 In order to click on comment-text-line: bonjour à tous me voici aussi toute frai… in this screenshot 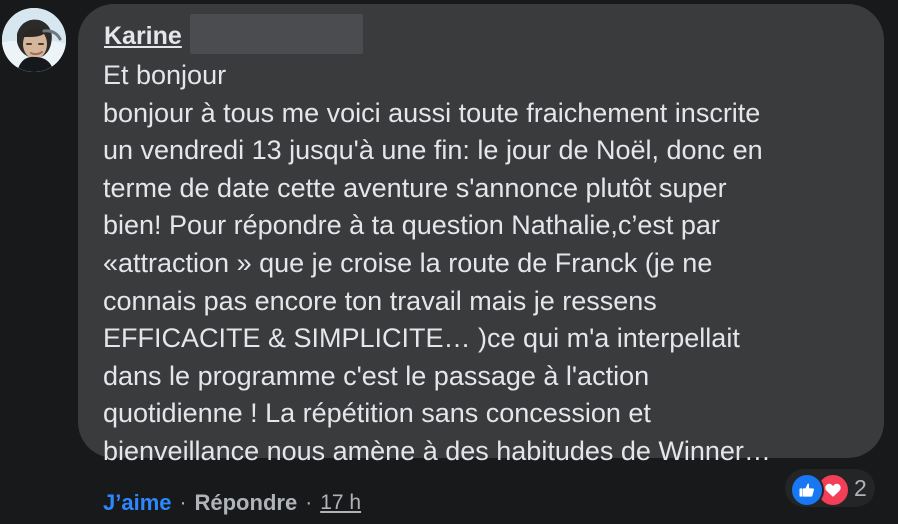, I will do `click(432, 112)`.